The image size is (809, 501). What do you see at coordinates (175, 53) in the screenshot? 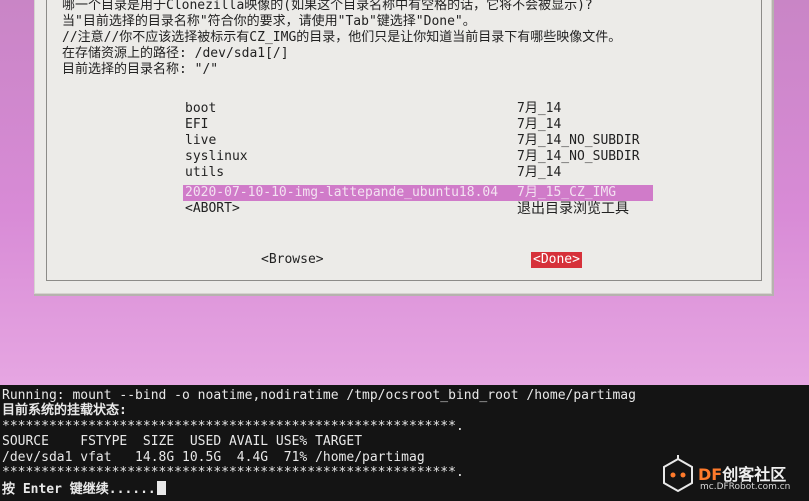
I see `storage-path: 在存储资源上的路径: /dev/sda1[/]` at bounding box center [175, 53].